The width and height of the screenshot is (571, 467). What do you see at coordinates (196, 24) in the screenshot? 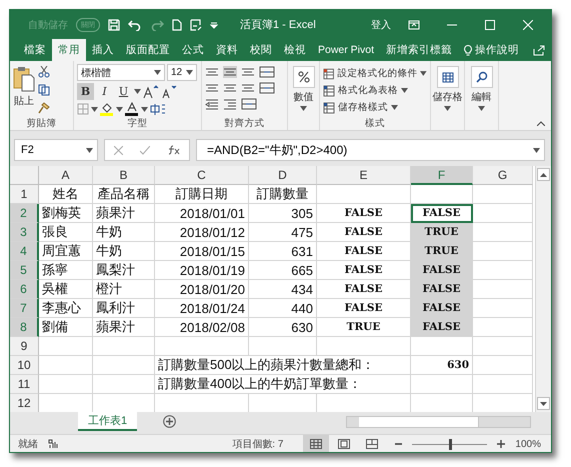
I see `save-edit-icon` at bounding box center [196, 24].